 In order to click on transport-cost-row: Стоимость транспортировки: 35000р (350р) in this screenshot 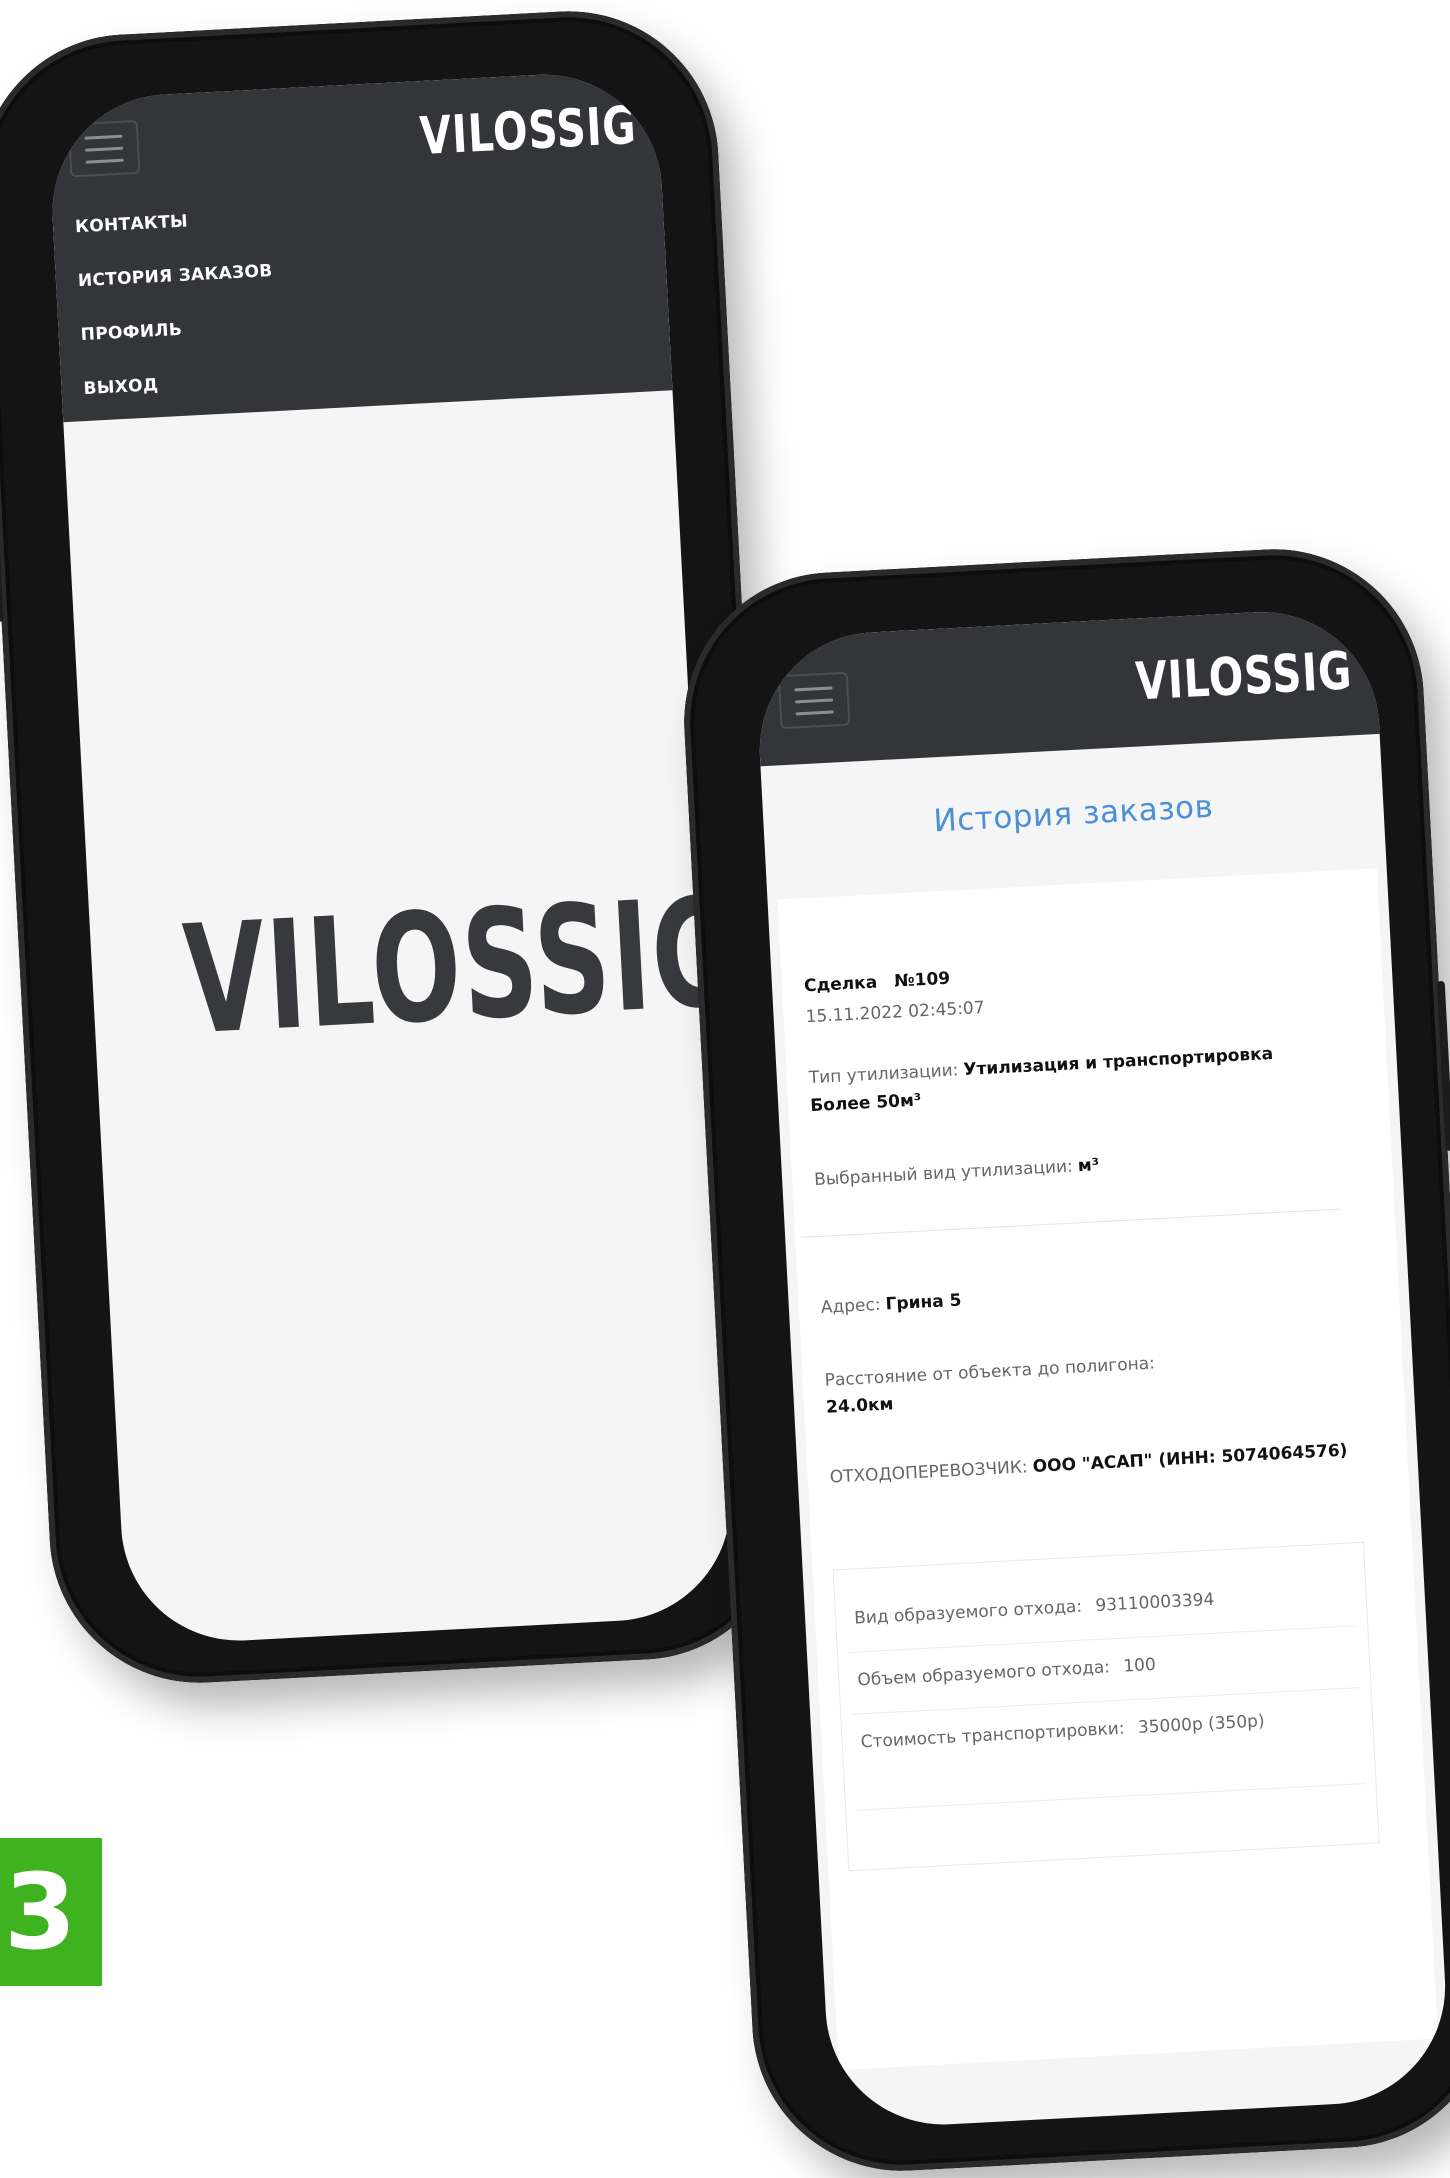, I will do `click(1105, 1730)`.